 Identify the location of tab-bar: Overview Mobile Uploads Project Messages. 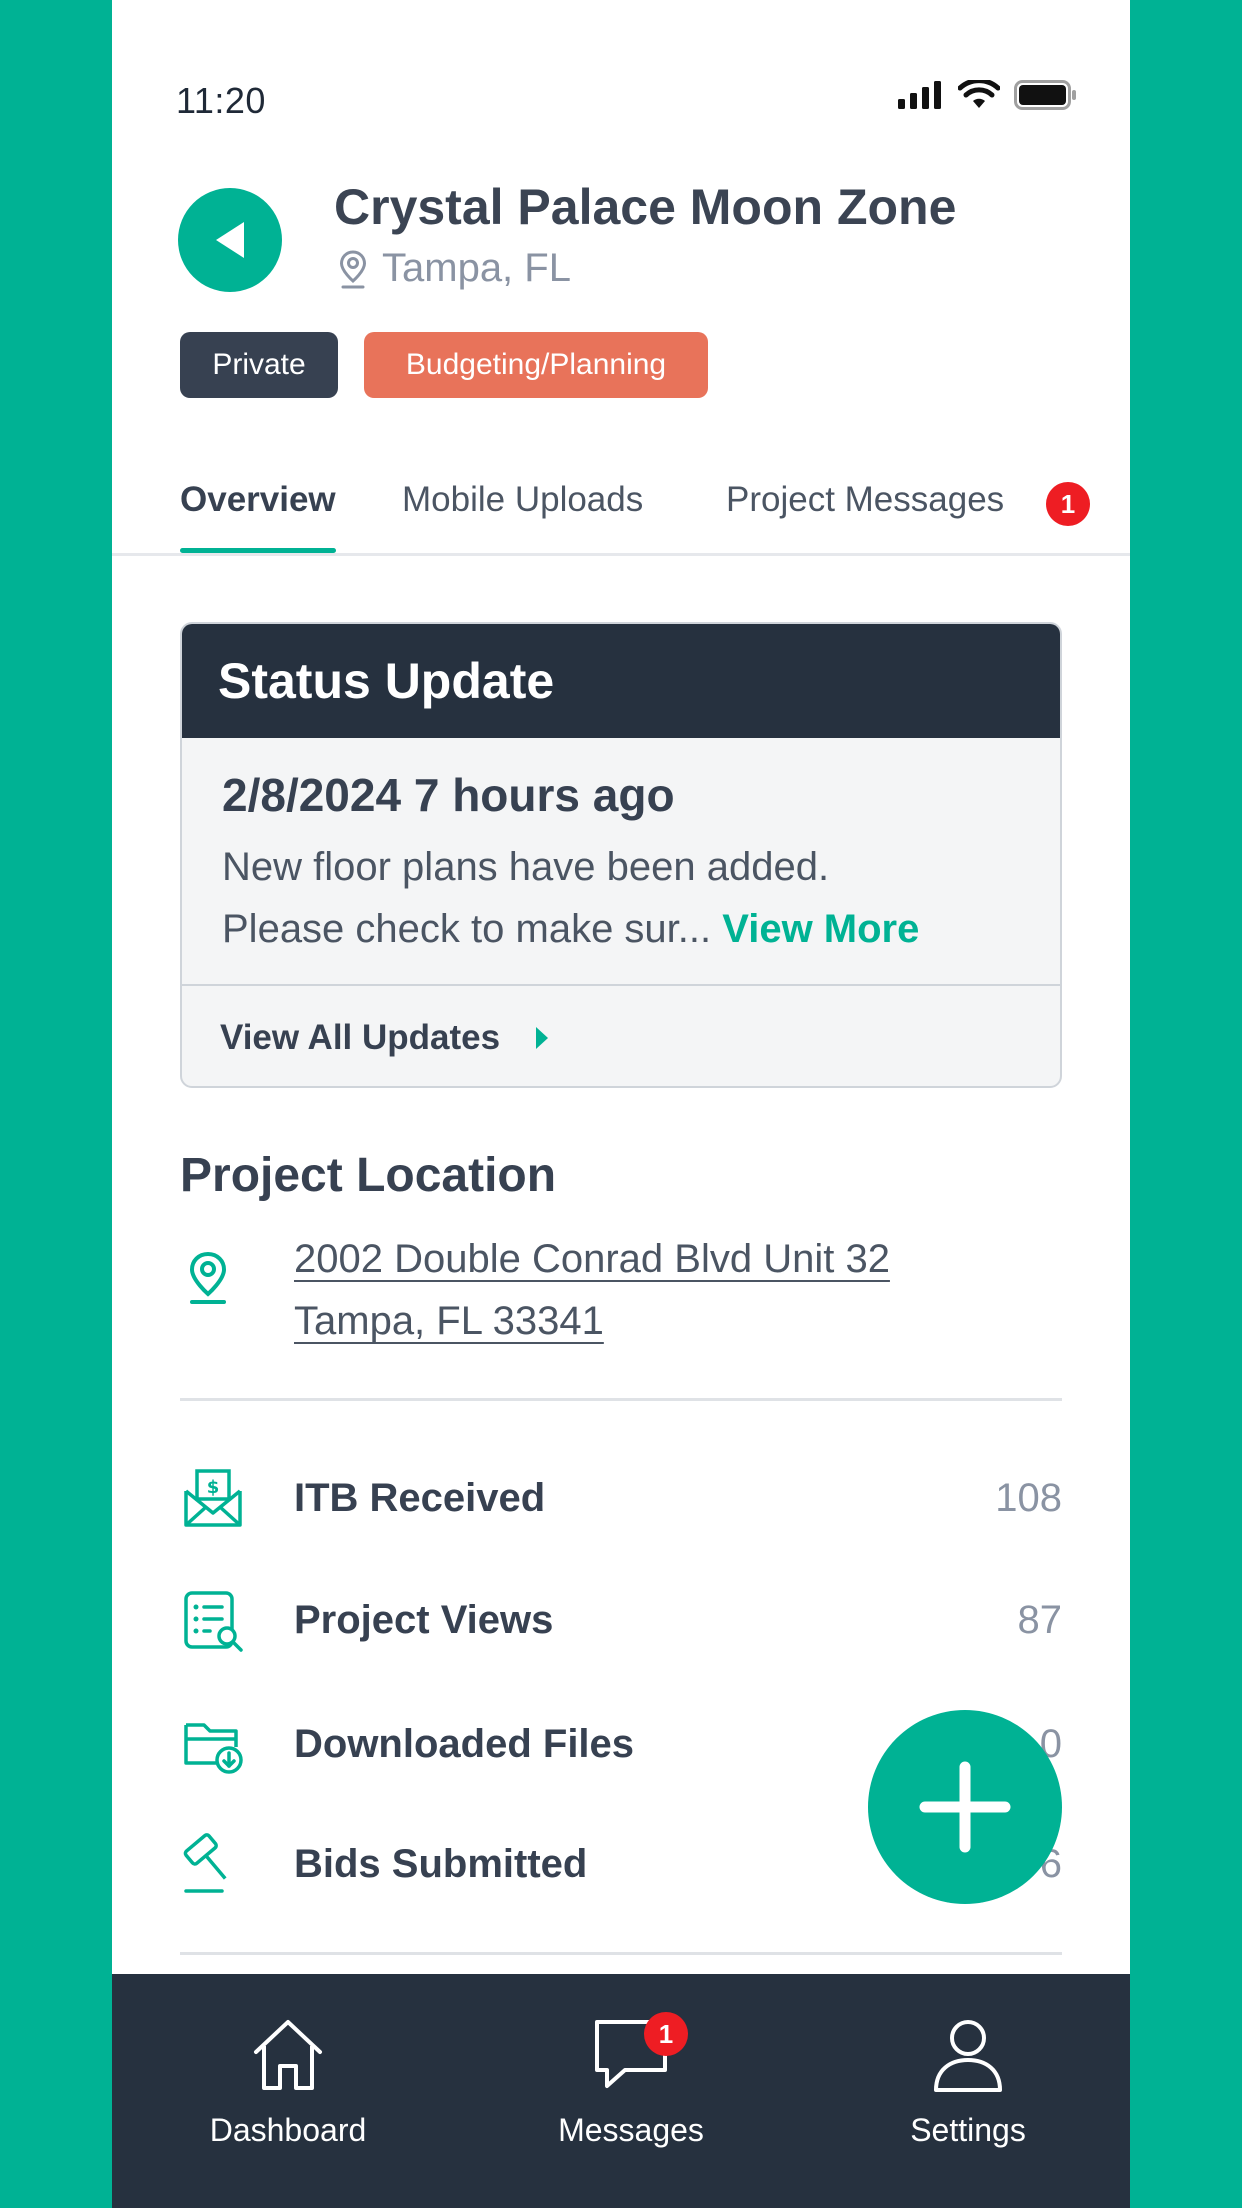
(621, 513).